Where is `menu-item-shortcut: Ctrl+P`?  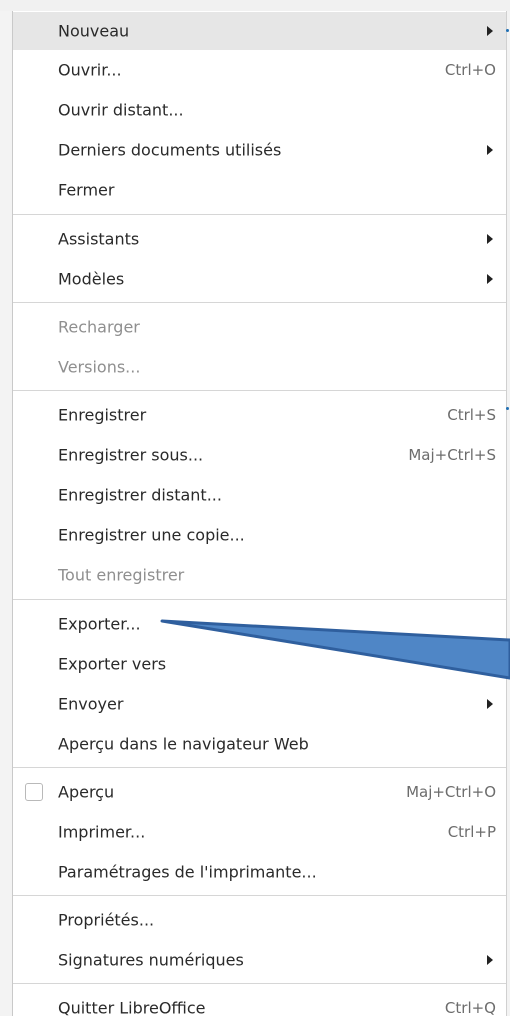 menu-item-shortcut: Ctrl+P is located at coordinates (471, 832).